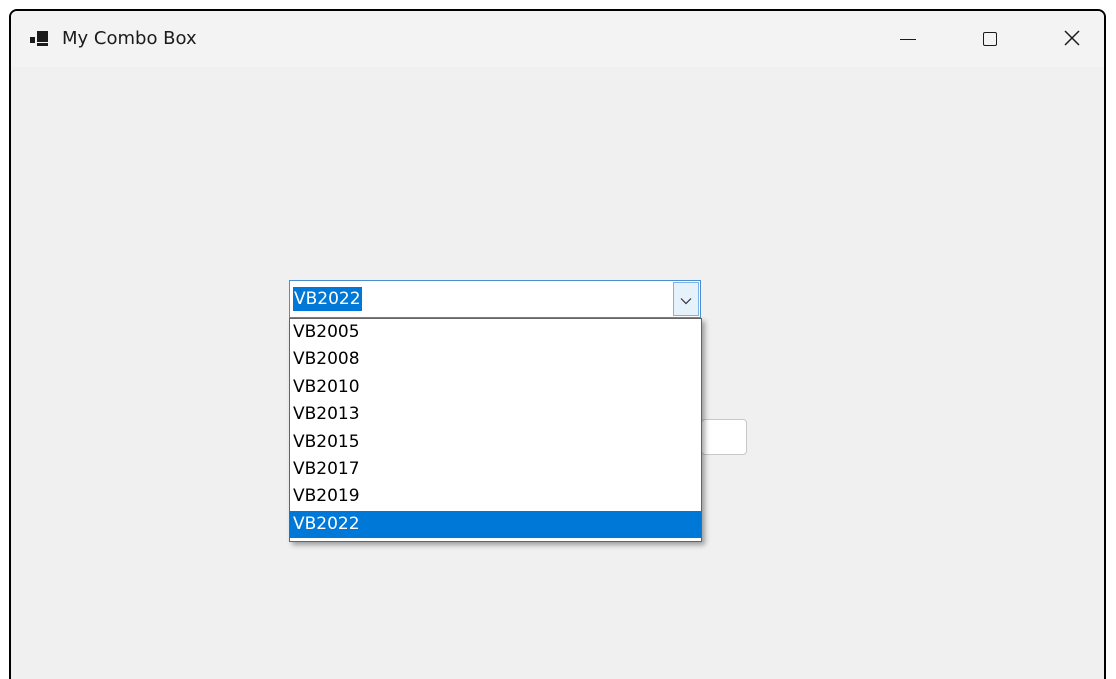 The height and width of the screenshot is (679, 1116). I want to click on maximize-icon, so click(990, 39).